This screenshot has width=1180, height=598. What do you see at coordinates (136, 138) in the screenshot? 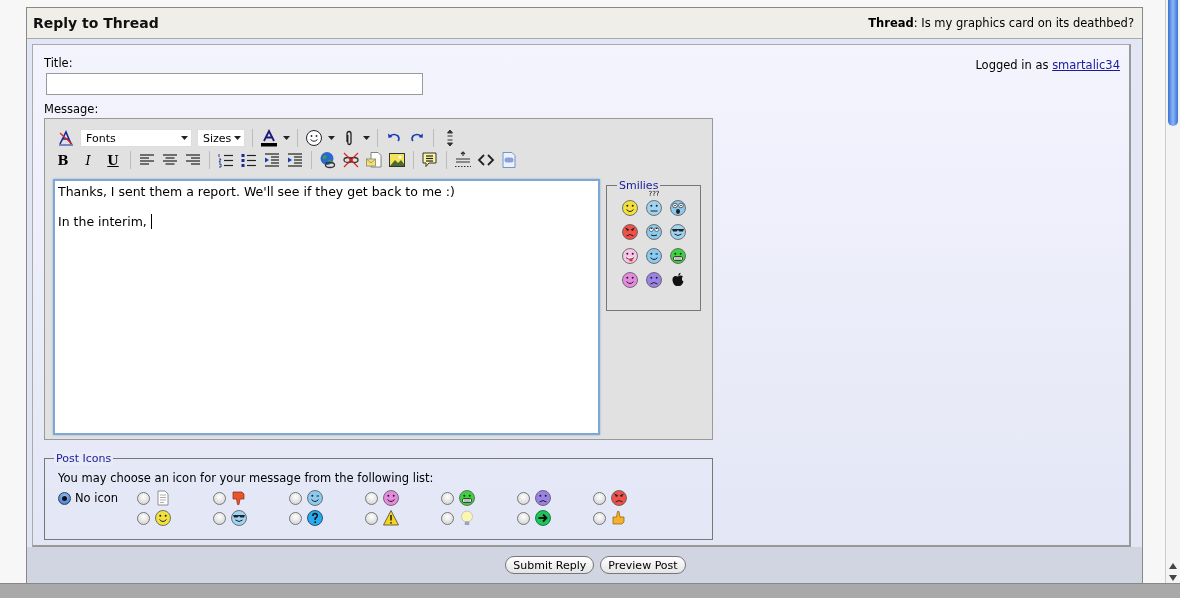
I see `font-select: Fonts` at bounding box center [136, 138].